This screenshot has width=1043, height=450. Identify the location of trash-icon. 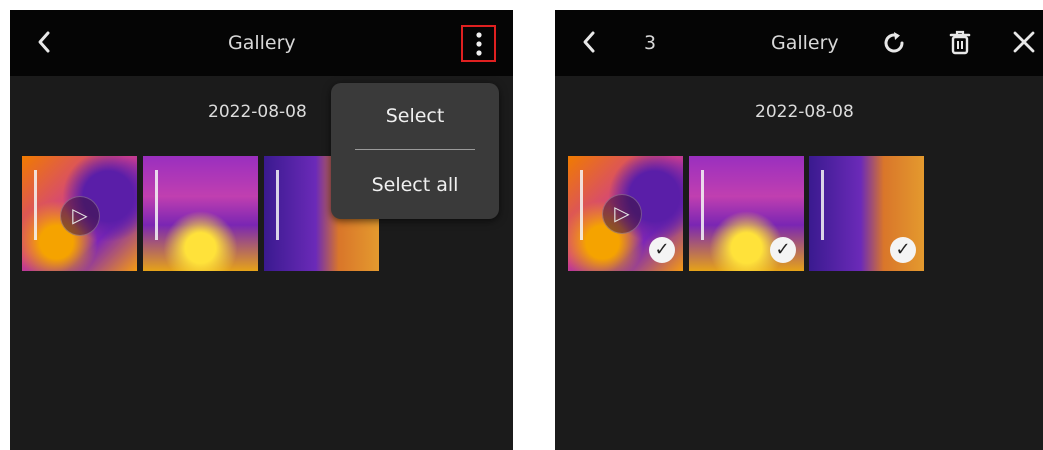
(960, 43).